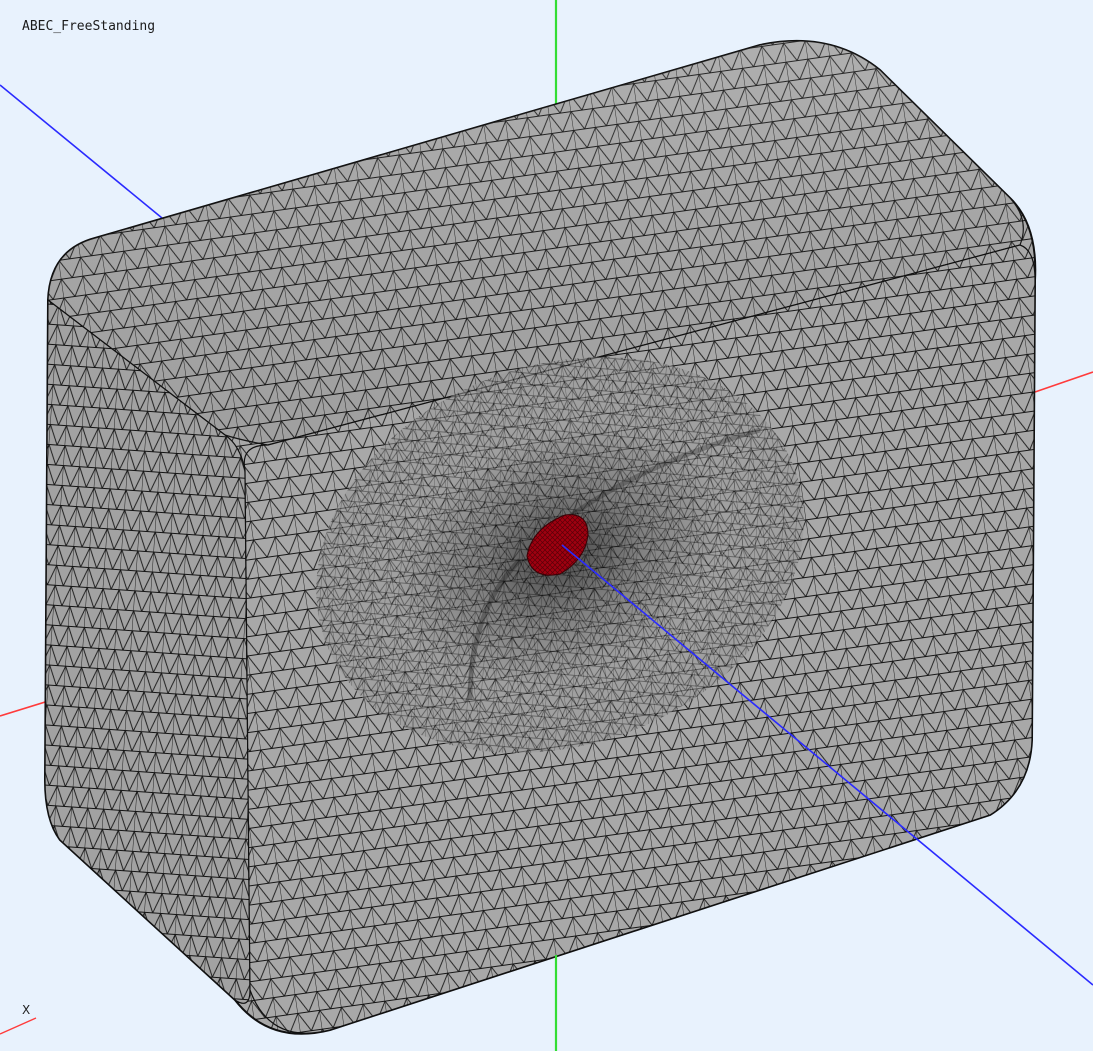  What do you see at coordinates (26, 1010) in the screenshot?
I see `triad-x-label: X` at bounding box center [26, 1010].